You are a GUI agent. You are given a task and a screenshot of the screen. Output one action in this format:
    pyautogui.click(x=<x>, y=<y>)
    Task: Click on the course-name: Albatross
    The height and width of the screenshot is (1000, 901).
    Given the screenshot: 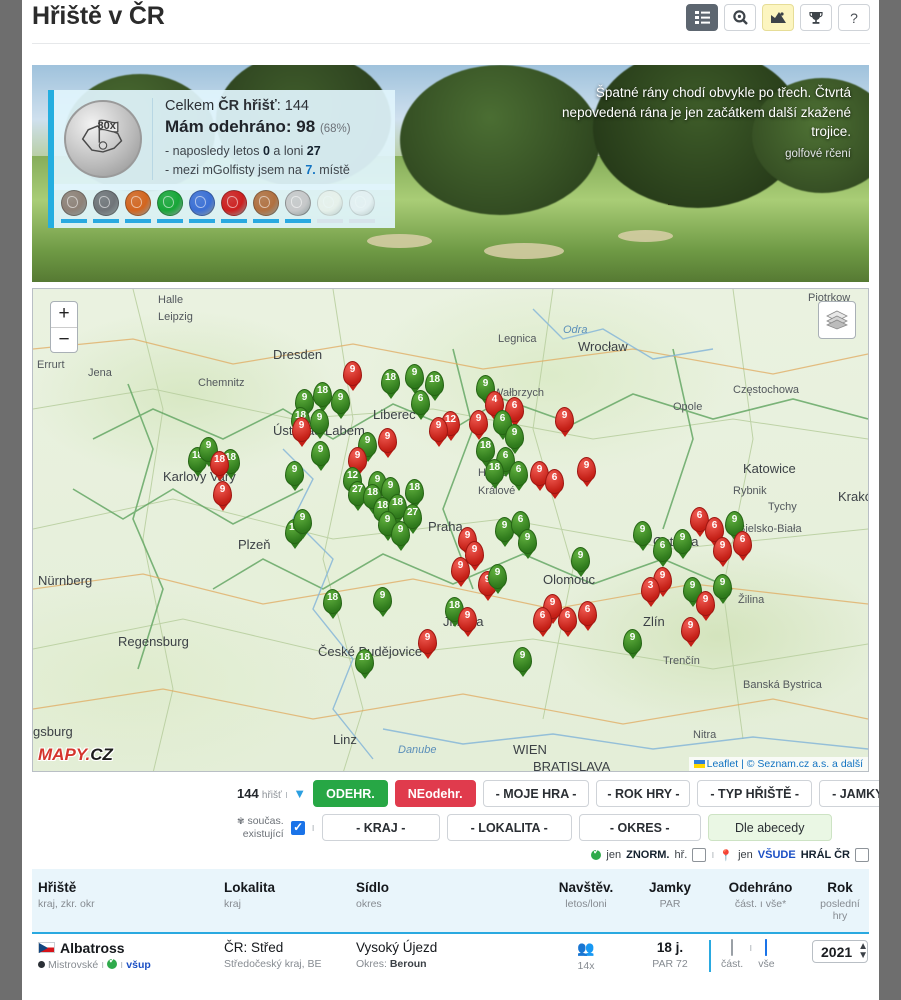 What is the action you would take?
    pyautogui.click(x=92, y=948)
    